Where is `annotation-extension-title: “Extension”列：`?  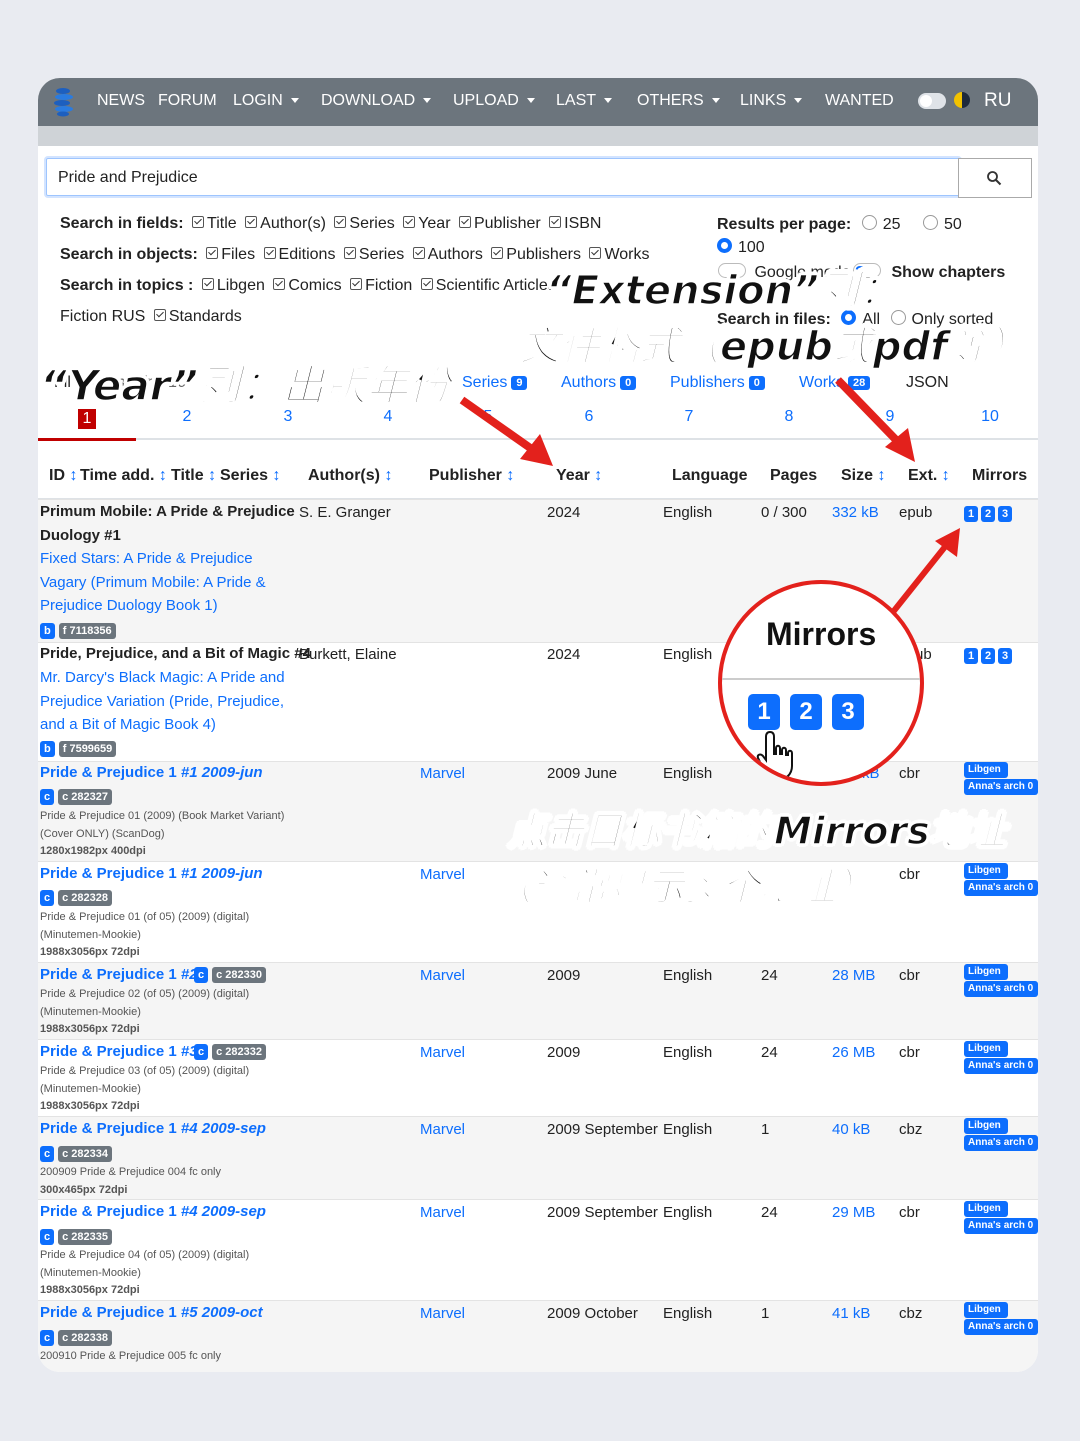
annotation-extension-title: “Extension”列： is located at coordinates (722, 291).